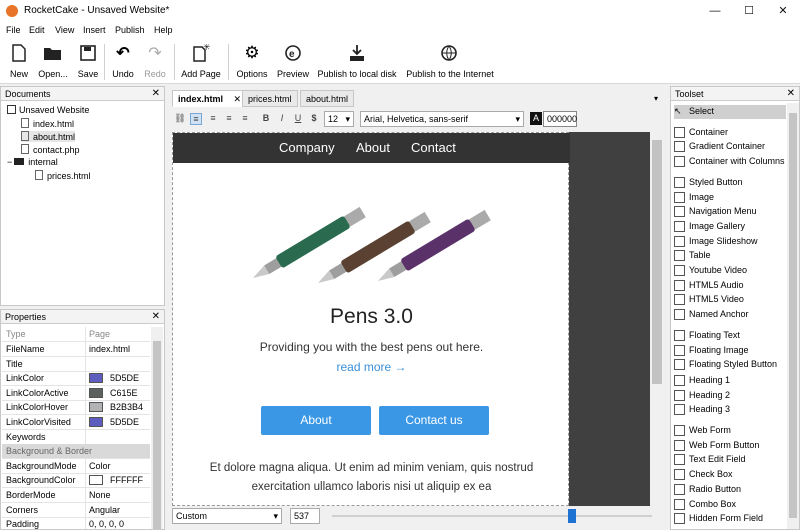 The height and width of the screenshot is (530, 800). What do you see at coordinates (100, 466) in the screenshot?
I see `property-value: Color` at bounding box center [100, 466].